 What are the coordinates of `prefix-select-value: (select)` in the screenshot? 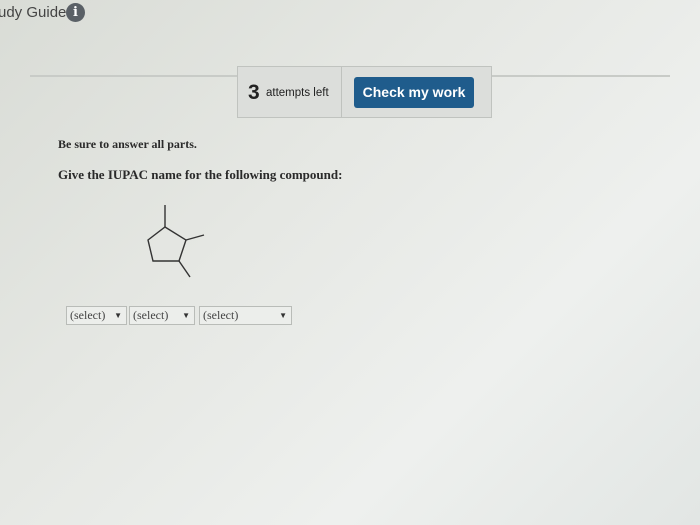 It's located at (88, 315).